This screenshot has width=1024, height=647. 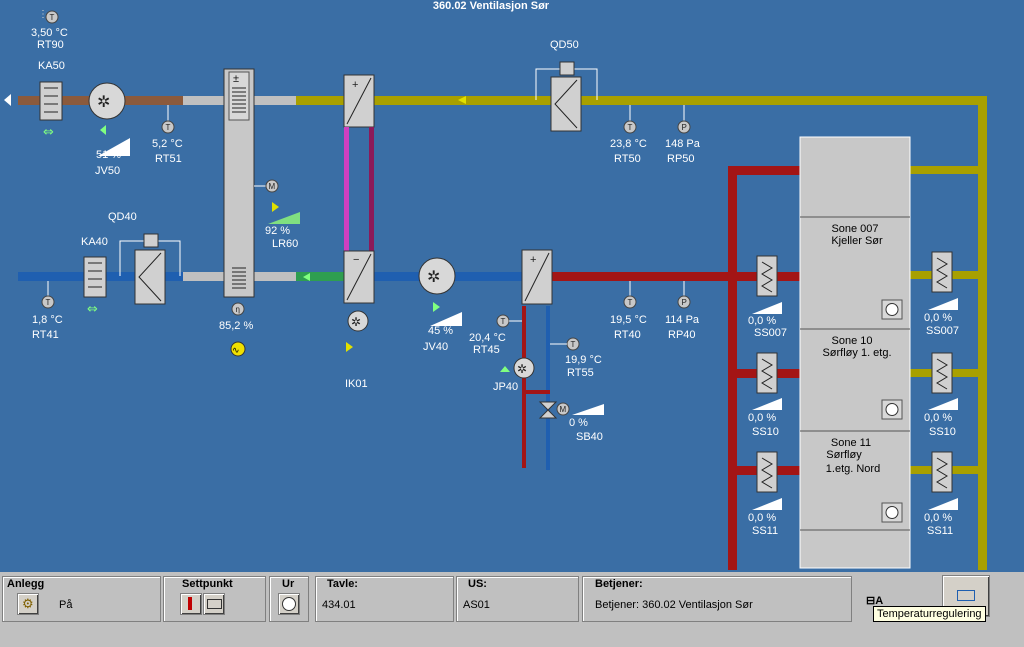 I want to click on svg-text: P, so click(x=684, y=127).